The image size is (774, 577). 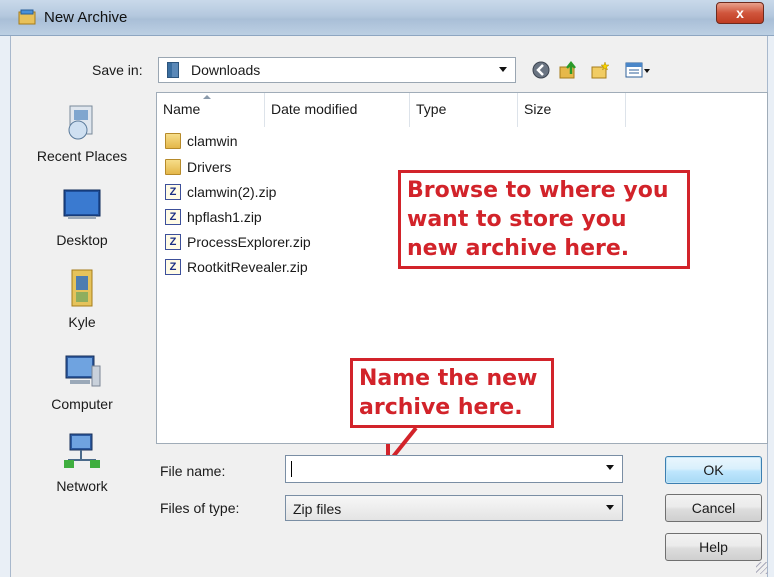 I want to click on annotation-line: Name the new, so click(x=448, y=378).